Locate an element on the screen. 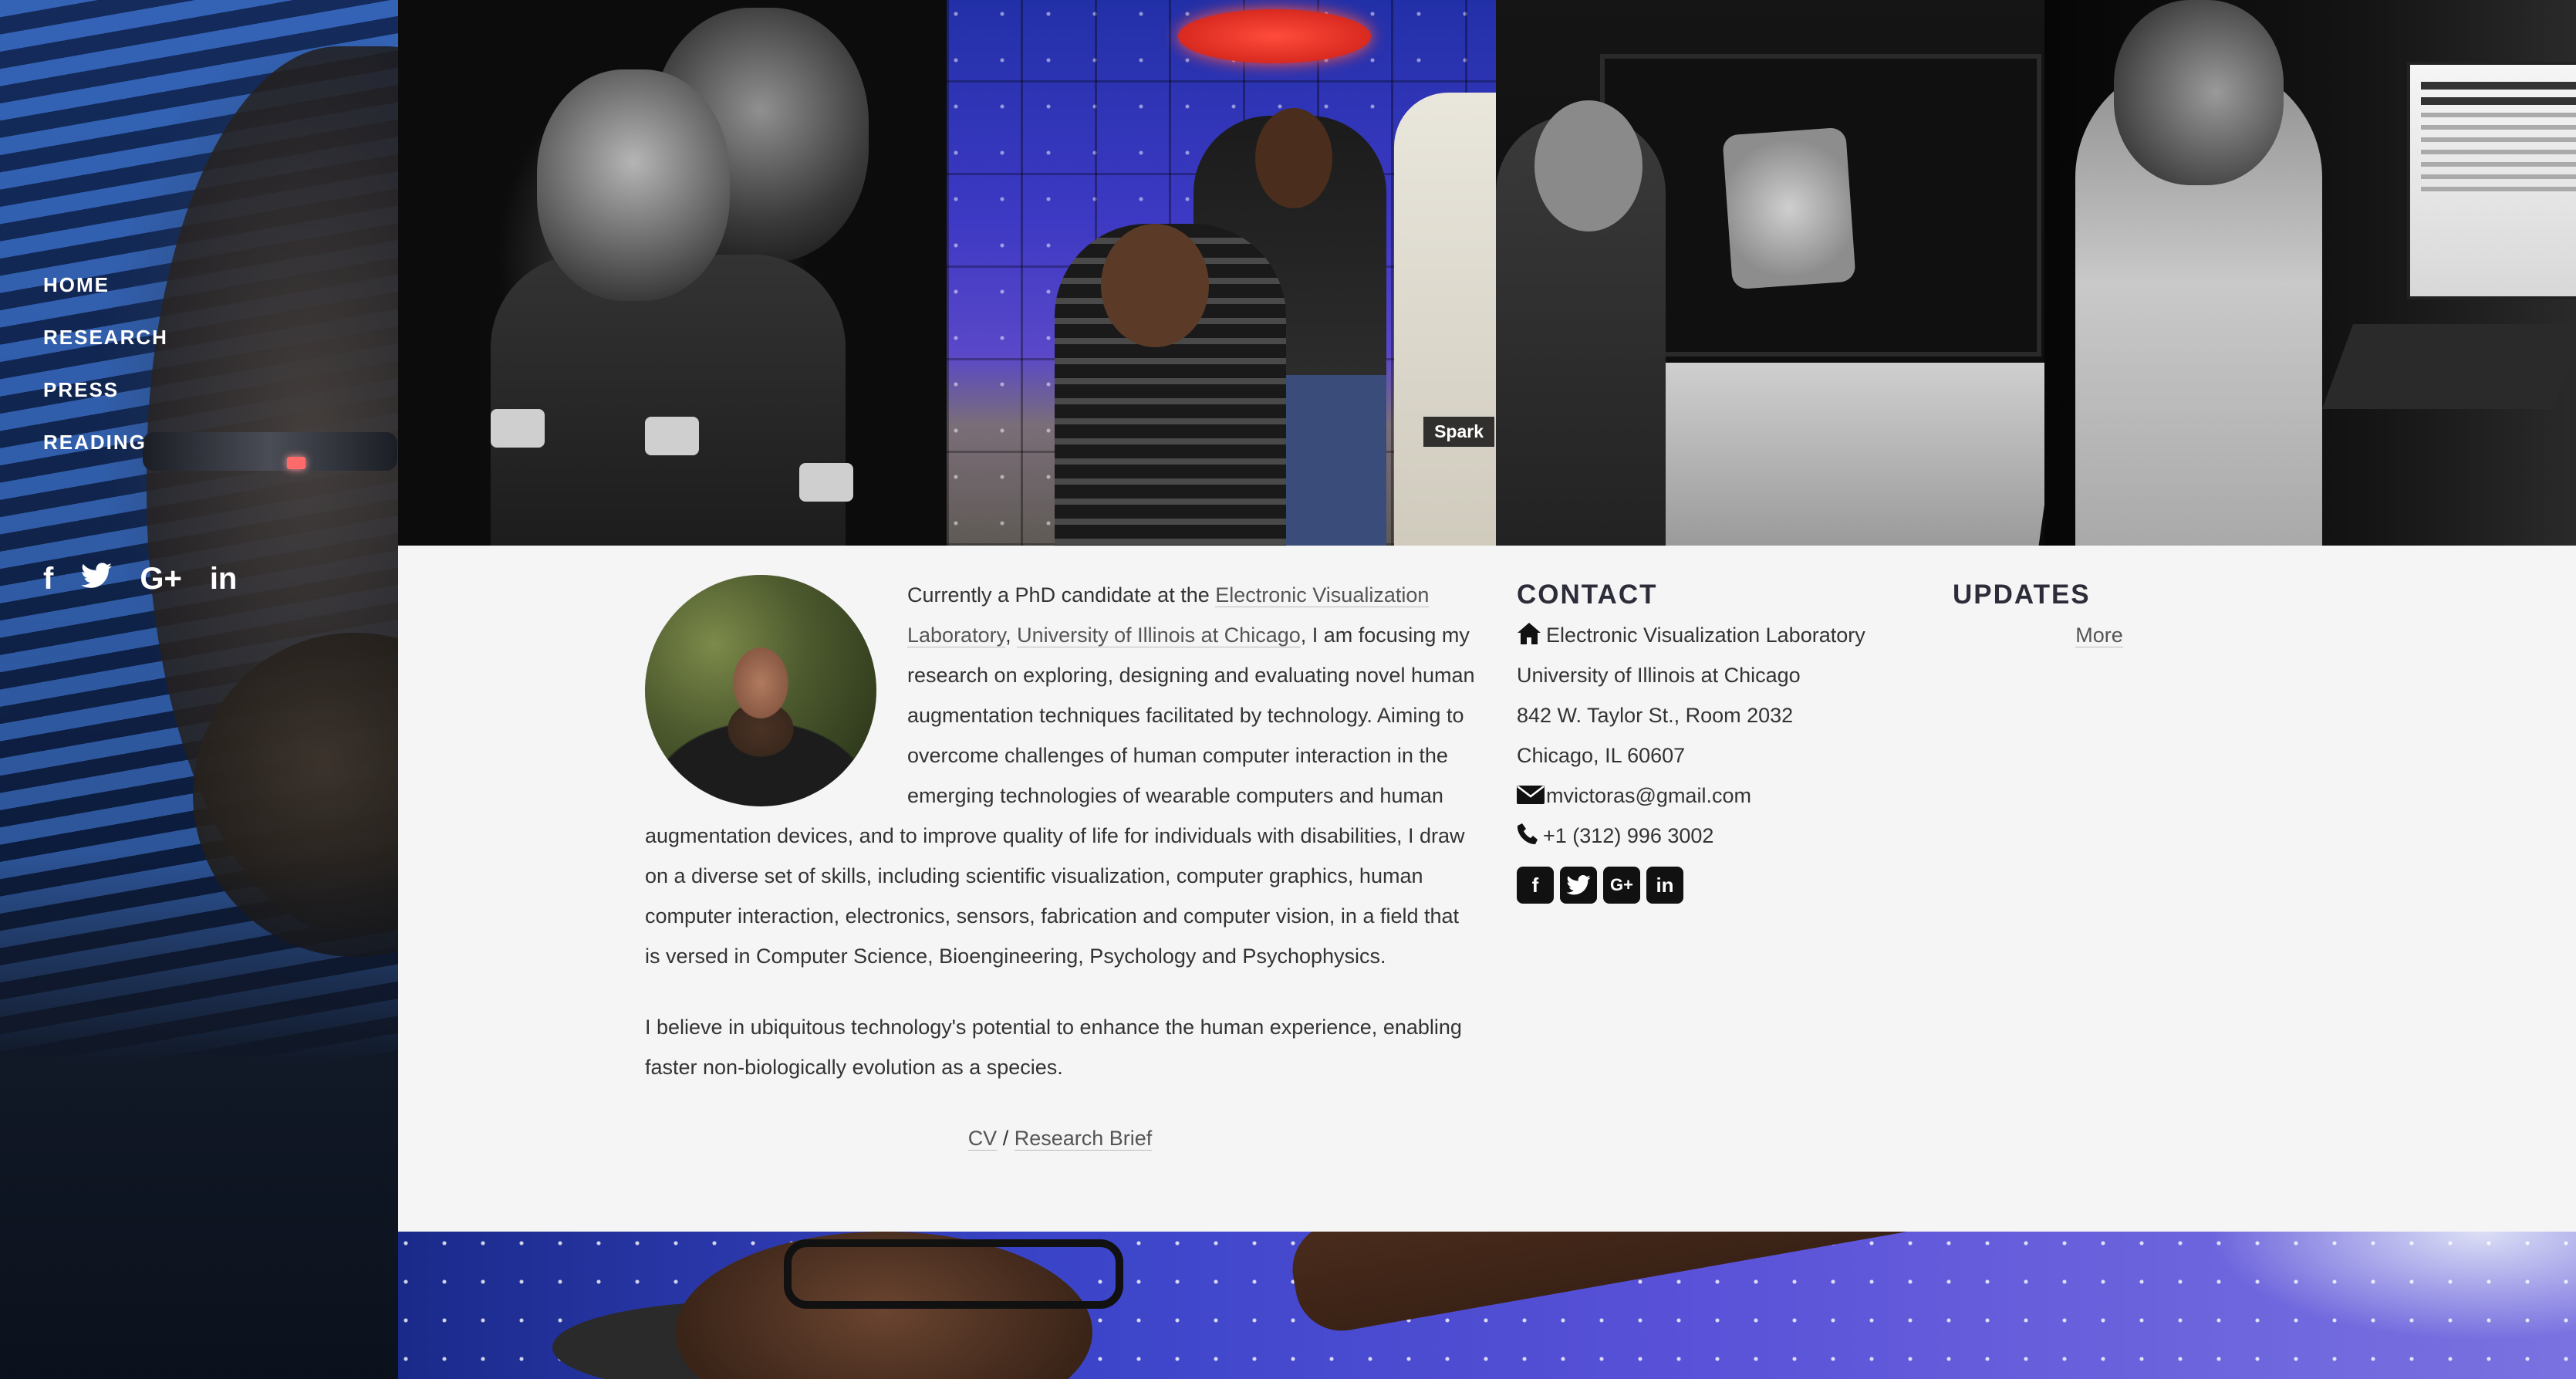 The width and height of the screenshot is (2576, 1379). uic-link: University of Illinois at Chicago is located at coordinates (1159, 635).